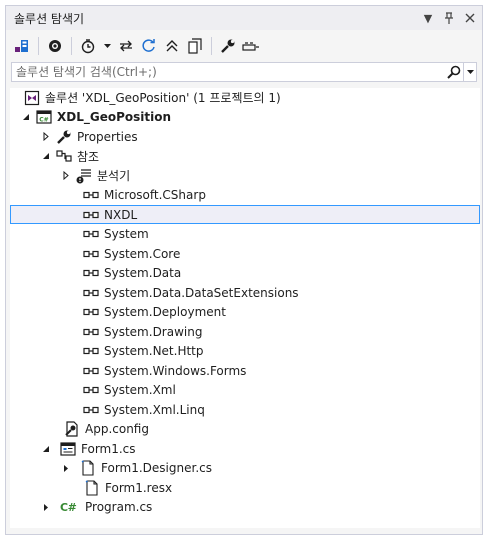 This screenshot has width=488, height=540. I want to click on search-box, so click(244, 72).